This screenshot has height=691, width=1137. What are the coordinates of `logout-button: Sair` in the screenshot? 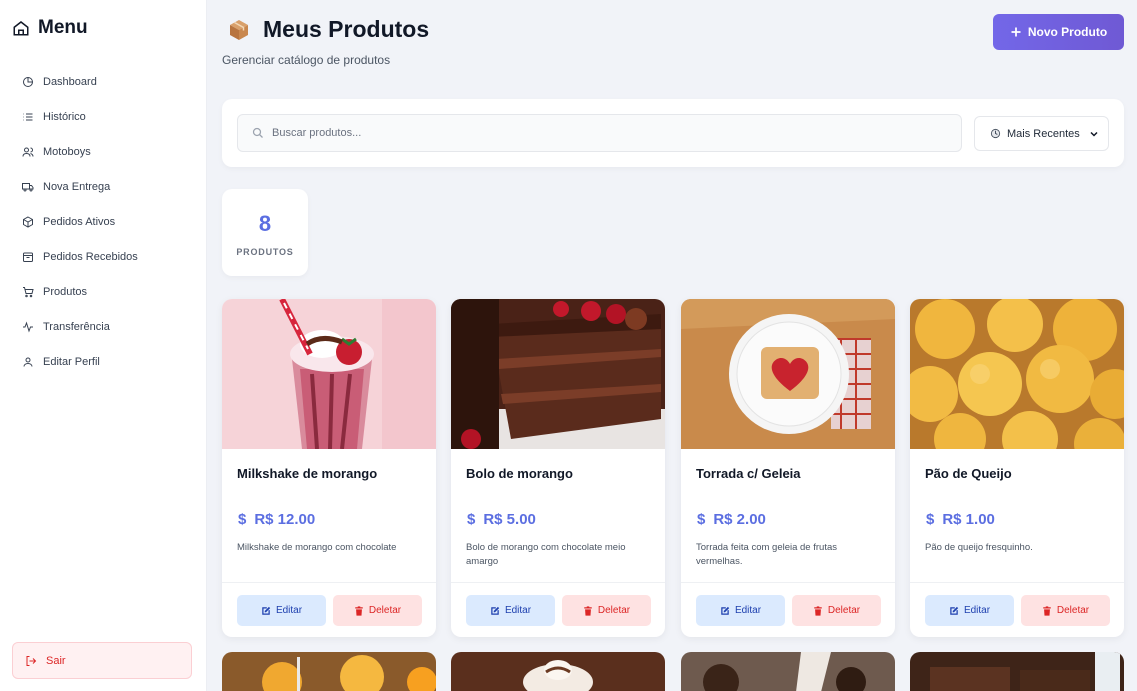 It's located at (102, 660).